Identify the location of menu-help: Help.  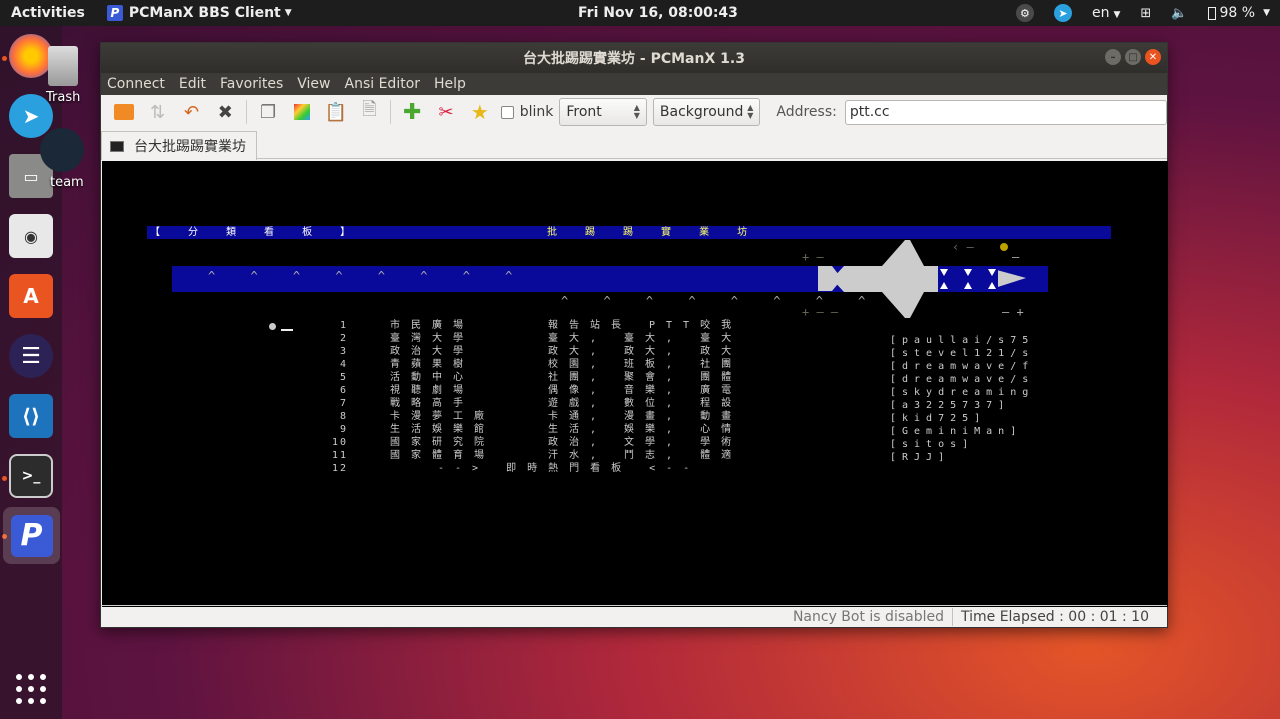
(450, 84).